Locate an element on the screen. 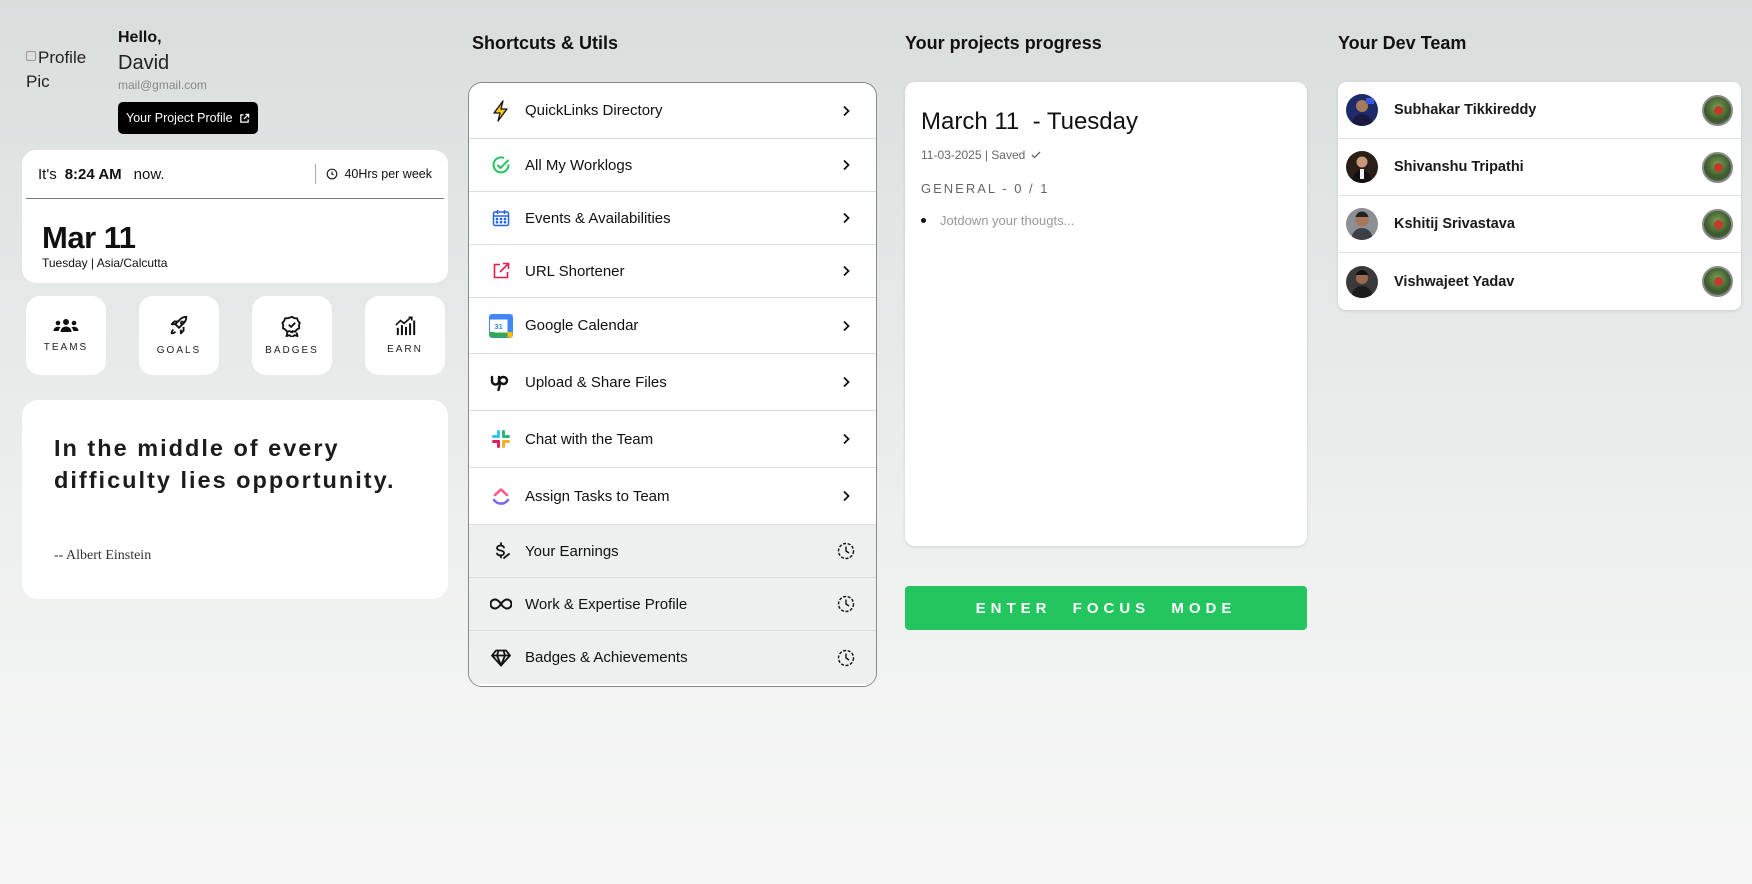 Image resolution: width=1752 pixels, height=884 pixels. avatar: Profile Pic is located at coordinates (66, 68).